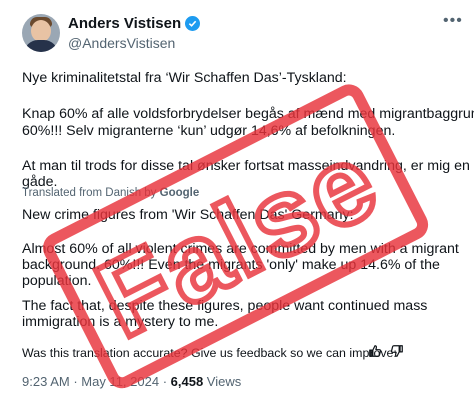 The width and height of the screenshot is (474, 402). I want to click on tweet-date: May 11, 2024, so click(120, 381).